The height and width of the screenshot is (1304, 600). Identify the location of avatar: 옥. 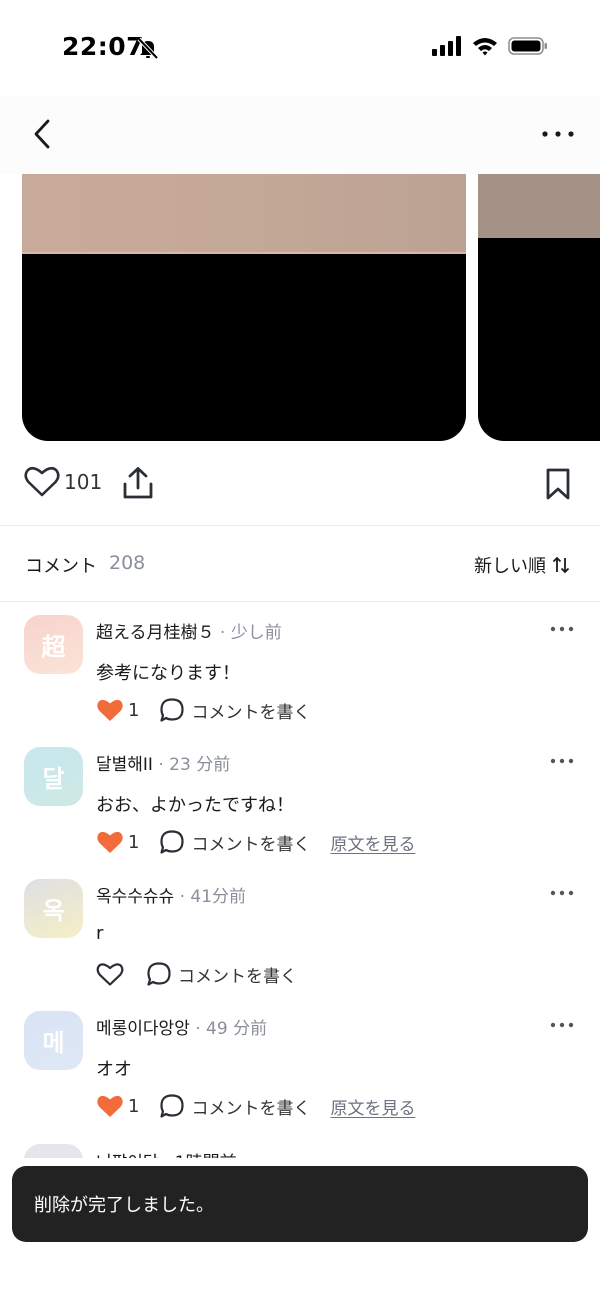
(53, 908).